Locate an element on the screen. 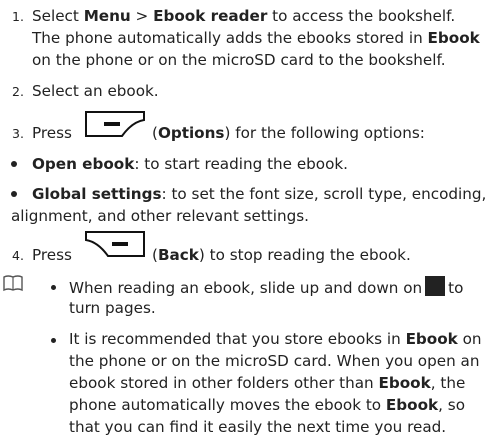  text: phone automatically moves the ebook to is located at coordinates (227, 405).